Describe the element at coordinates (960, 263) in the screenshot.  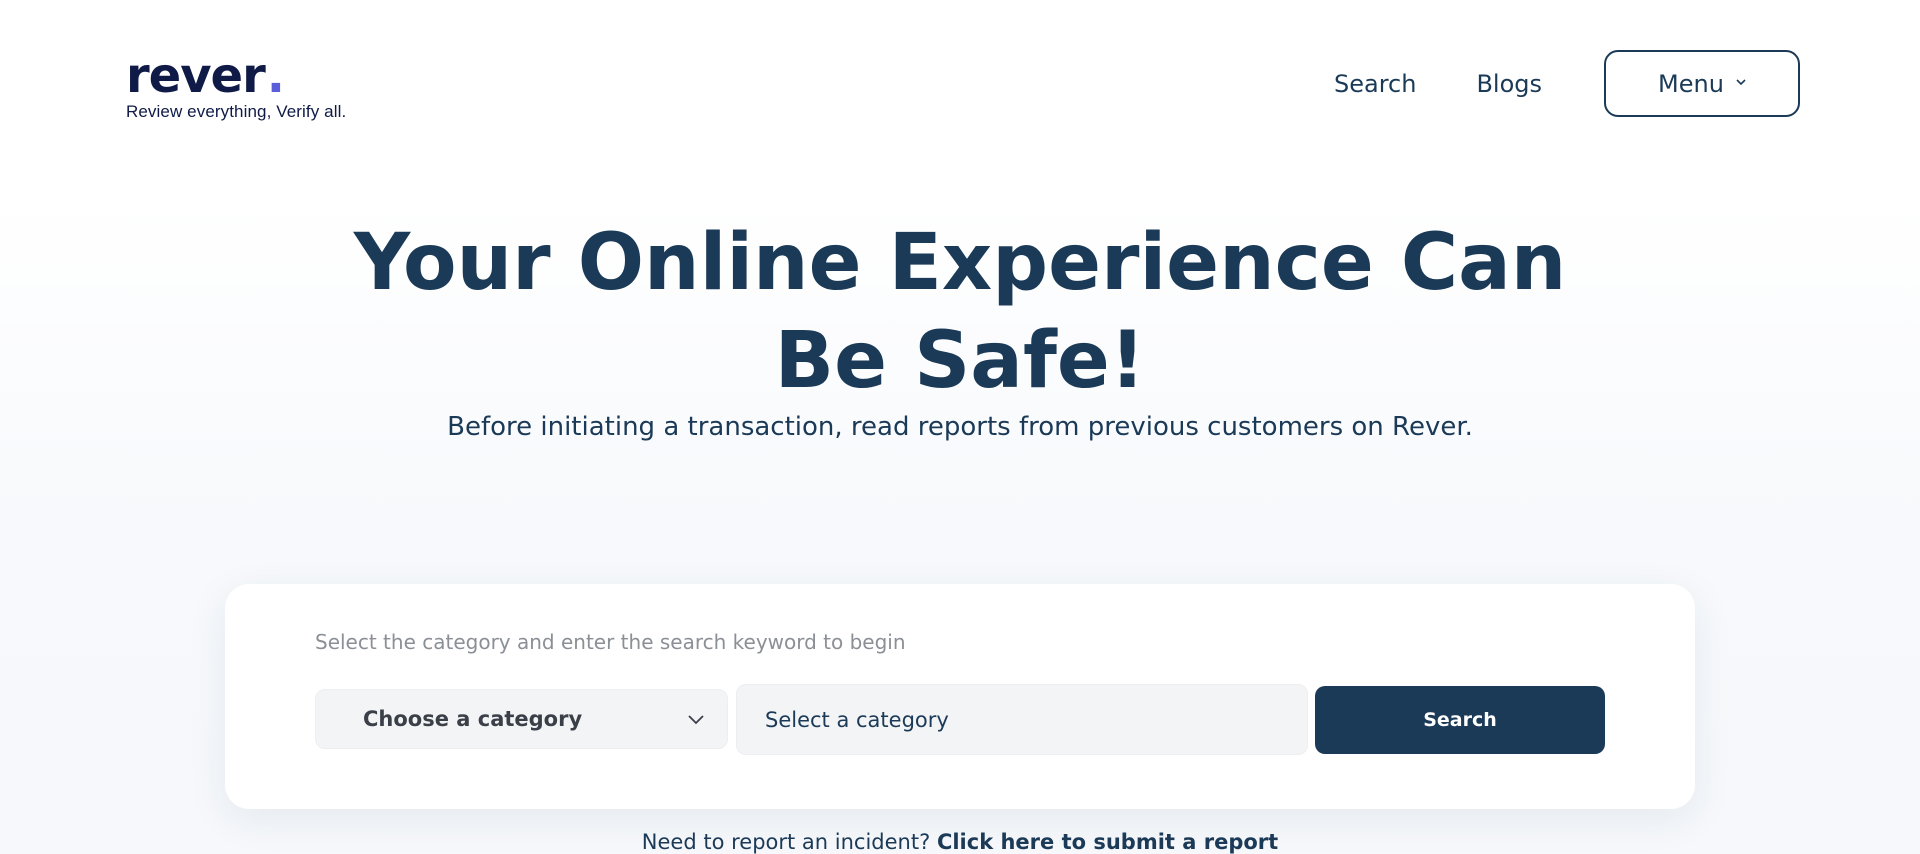
I see `hero-title-line-1: Your Online Experience Can` at that location.